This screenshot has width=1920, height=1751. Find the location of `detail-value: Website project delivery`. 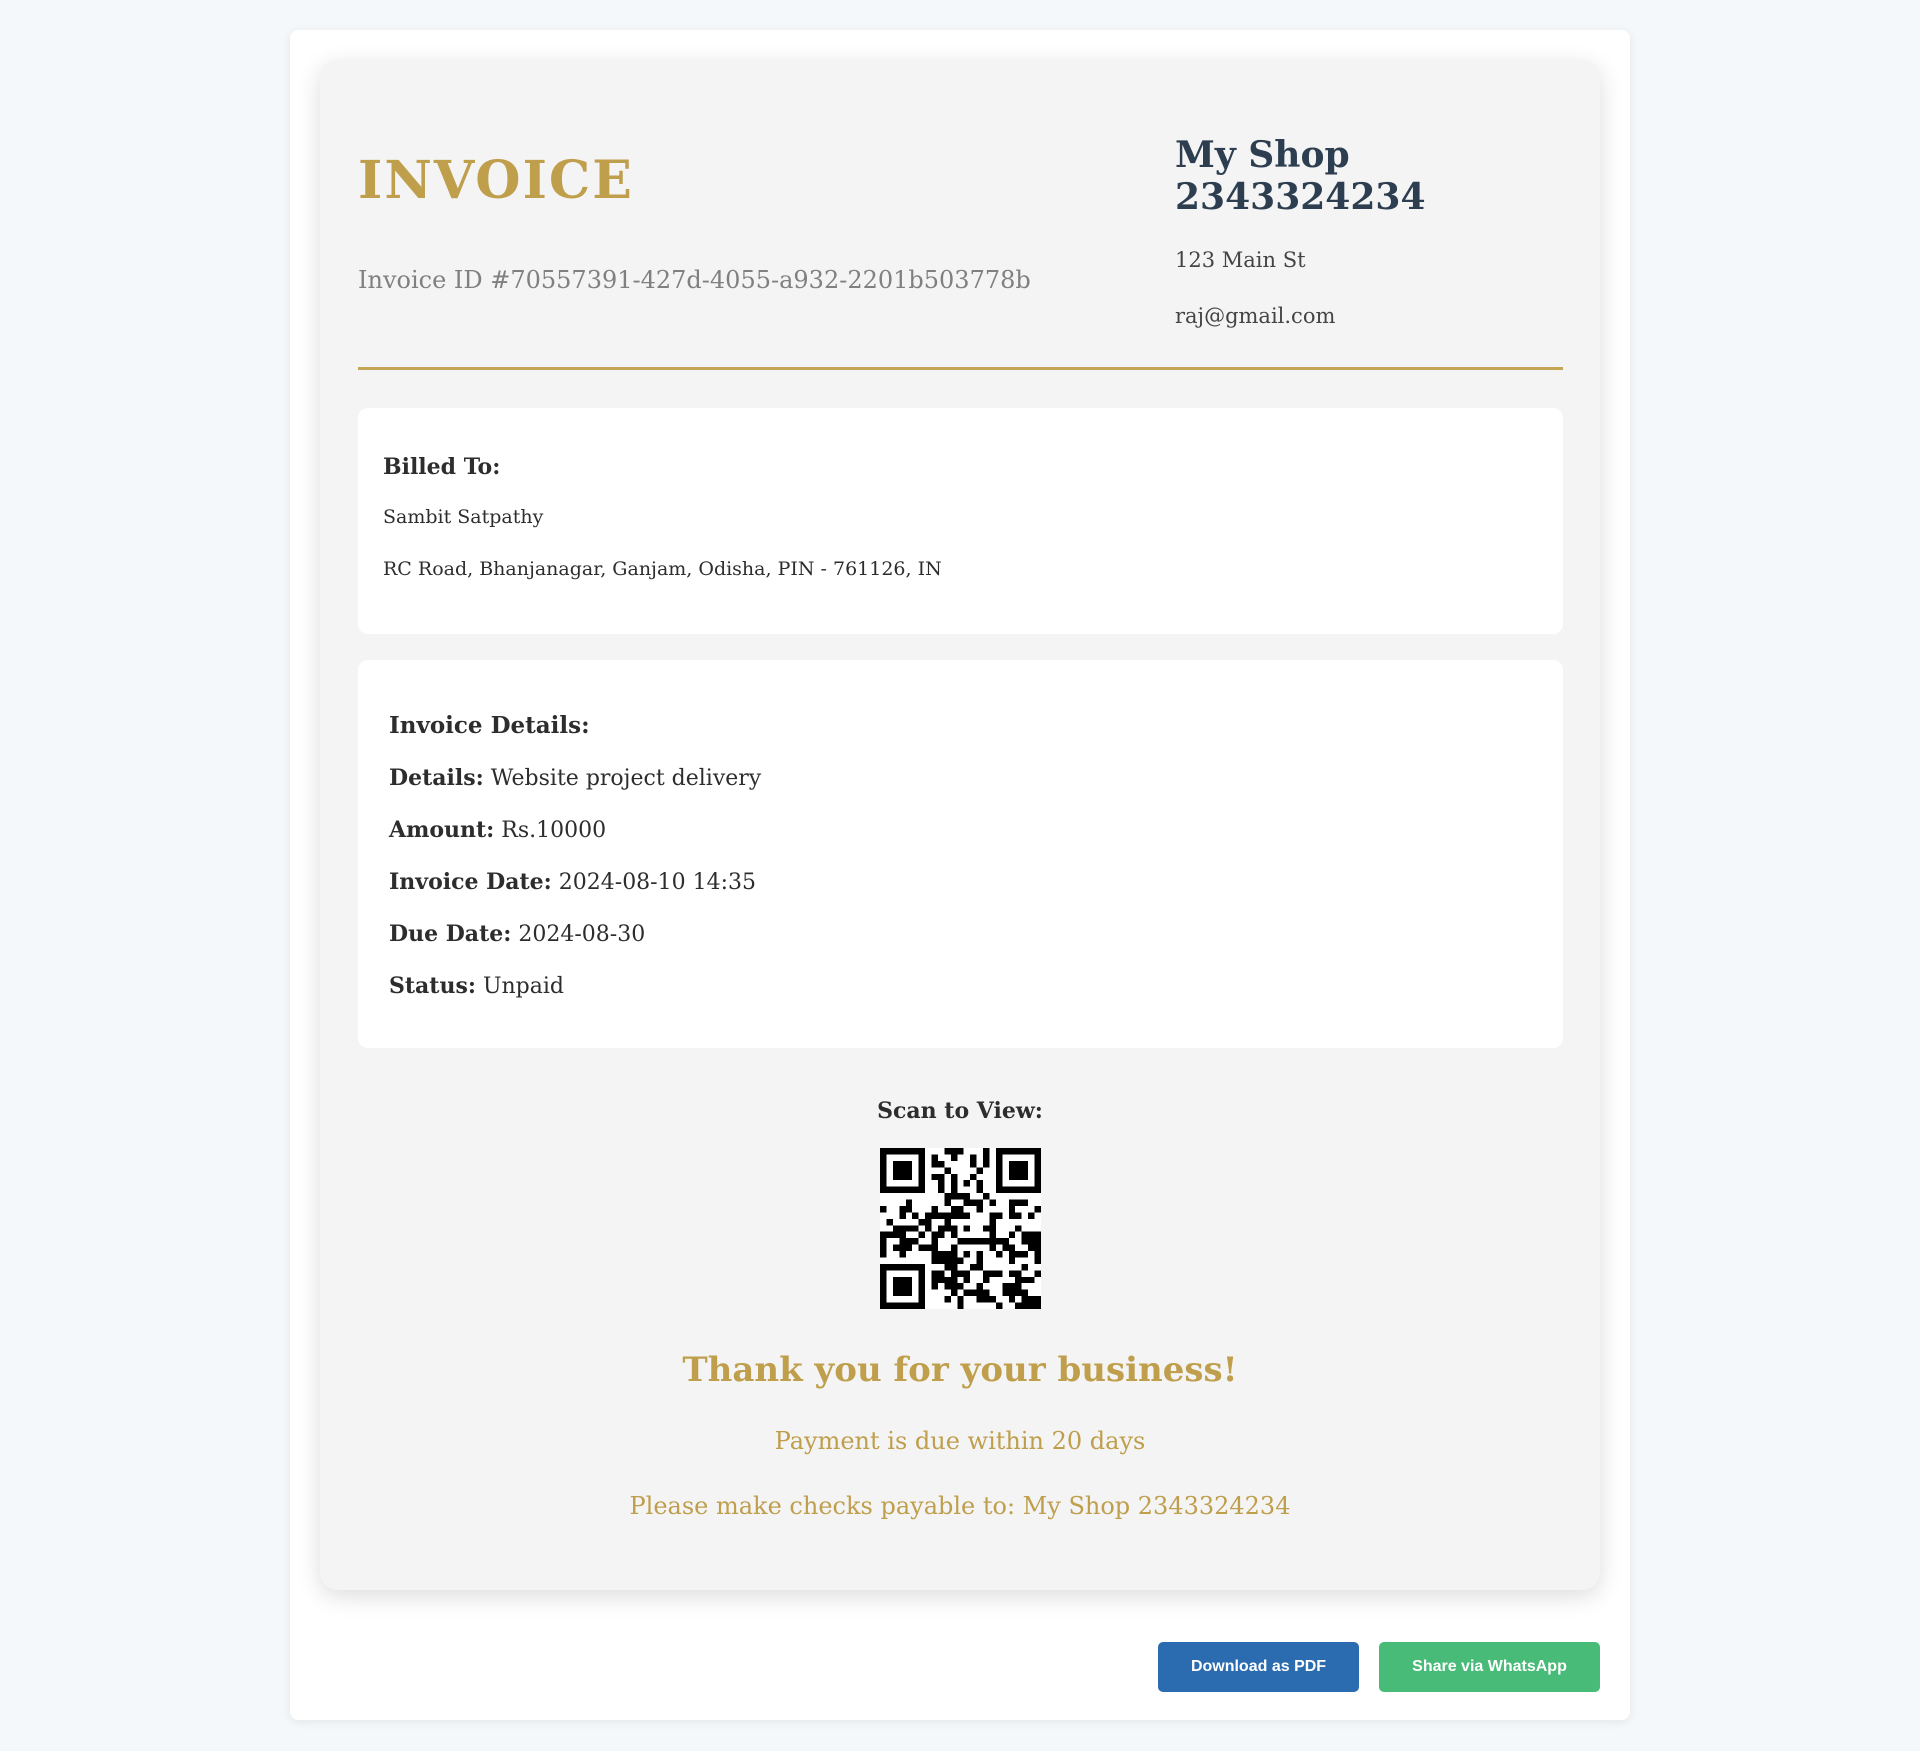

detail-value: Website project delivery is located at coordinates (626, 778).